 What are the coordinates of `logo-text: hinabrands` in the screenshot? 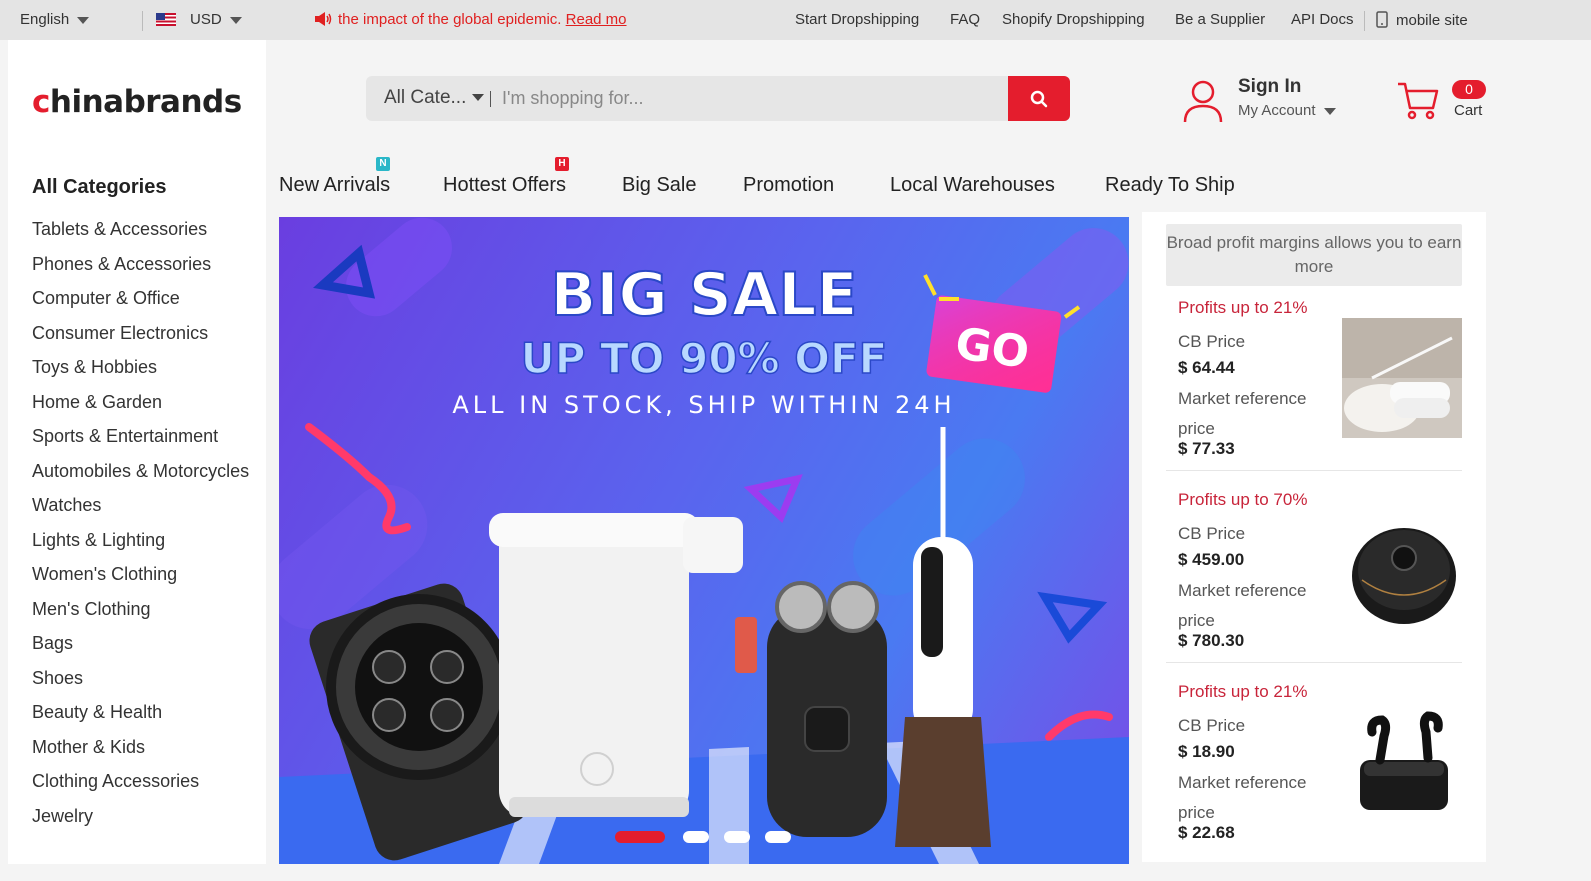 It's located at (145, 102).